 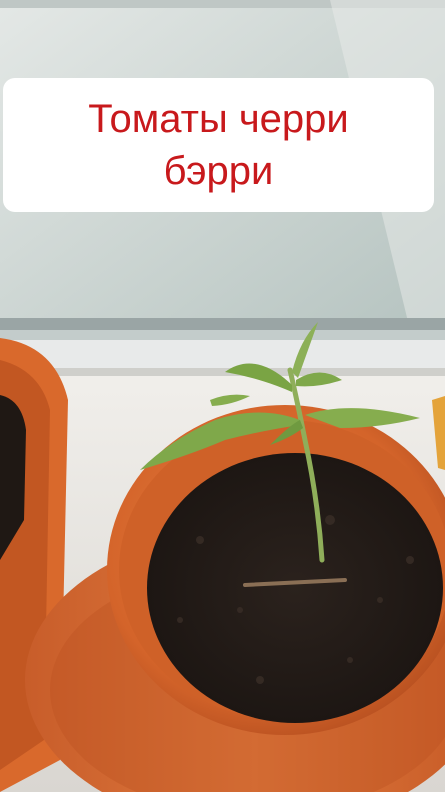 What do you see at coordinates (218, 171) in the screenshot?
I see `title-line-2: бэрри` at bounding box center [218, 171].